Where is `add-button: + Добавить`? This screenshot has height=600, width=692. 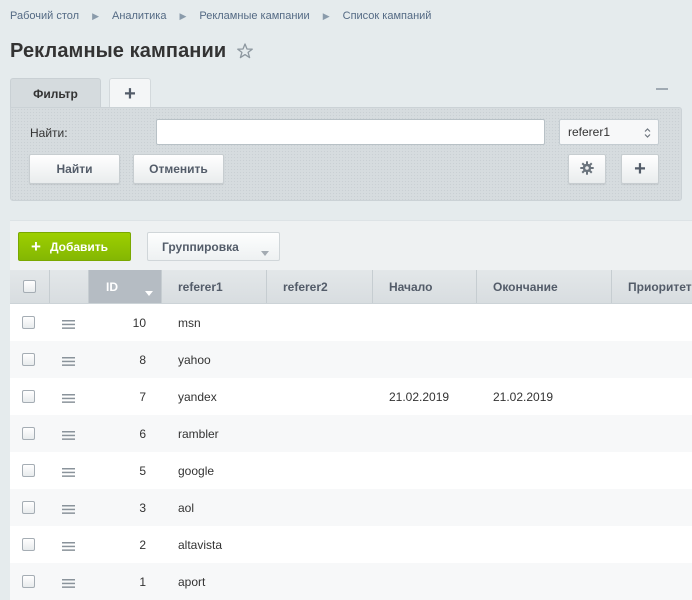 add-button: + Добавить is located at coordinates (74, 246).